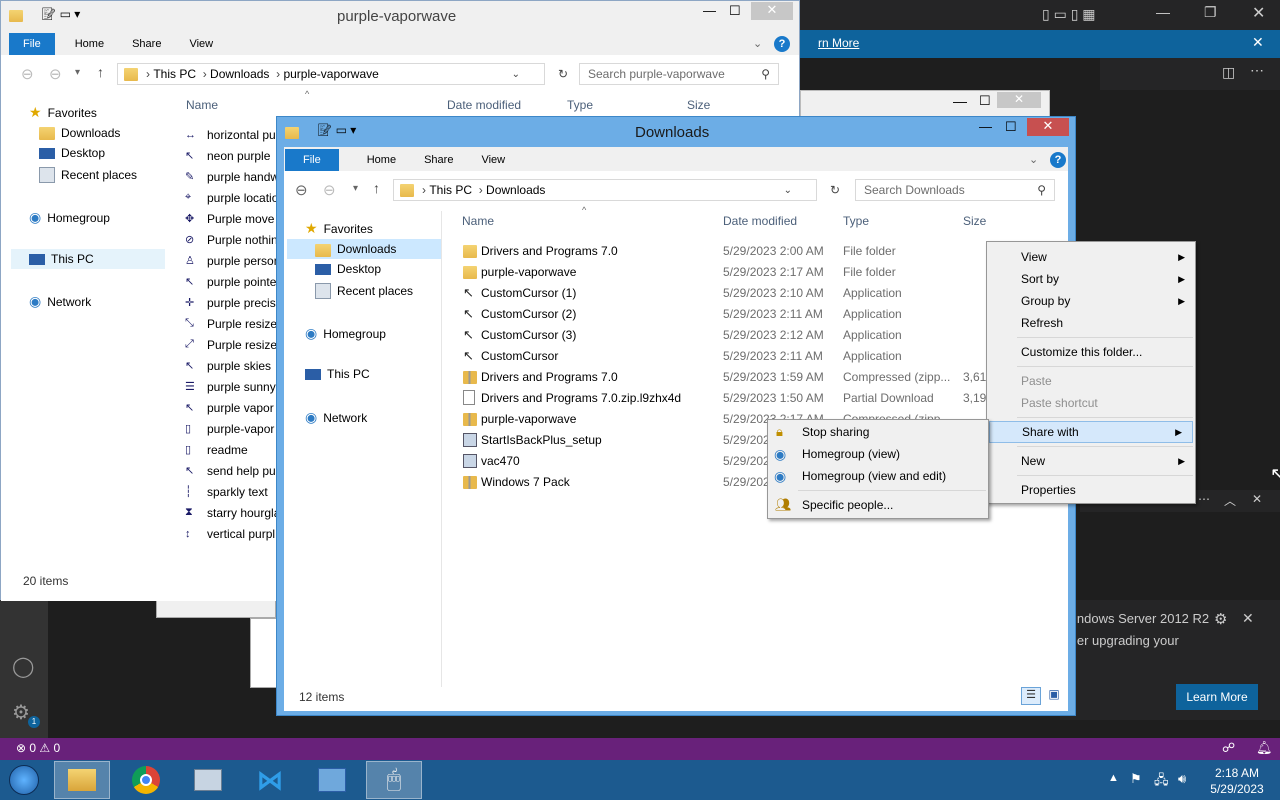  Describe the element at coordinates (216, 449) in the screenshot. I see `file-row: ▯ readme` at that location.